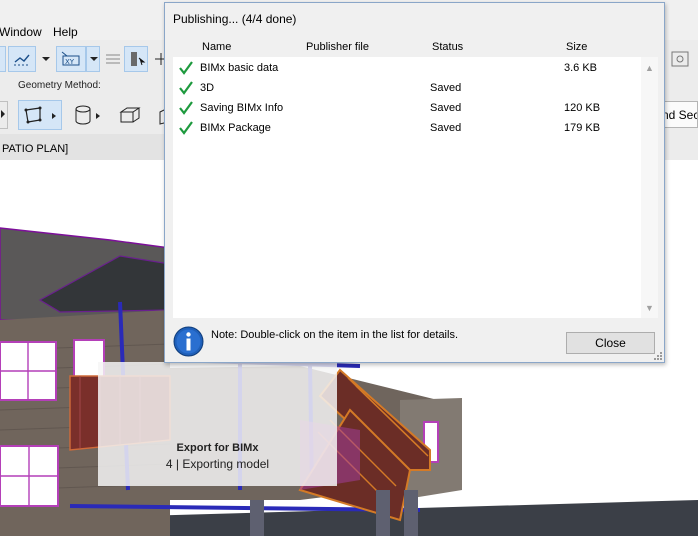  What do you see at coordinates (129, 115) in the screenshot?
I see `box-icon` at bounding box center [129, 115].